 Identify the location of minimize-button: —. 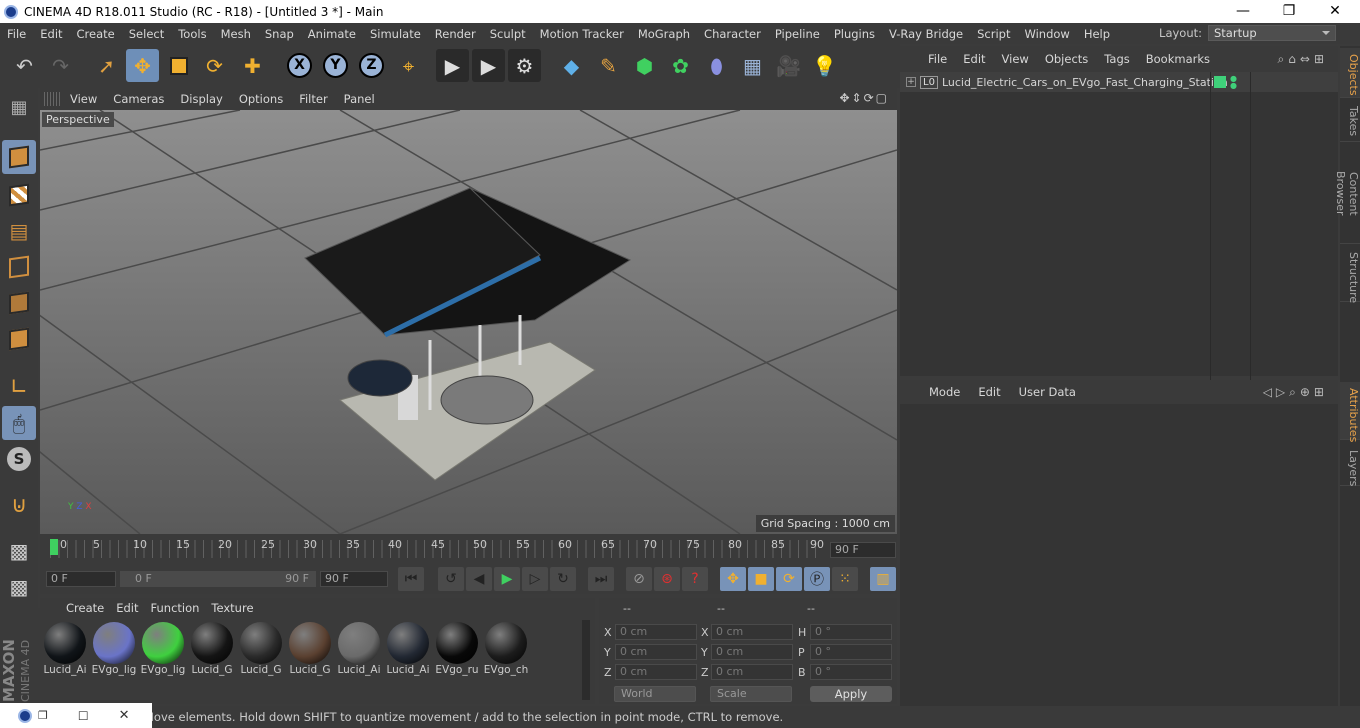
(1243, 11).